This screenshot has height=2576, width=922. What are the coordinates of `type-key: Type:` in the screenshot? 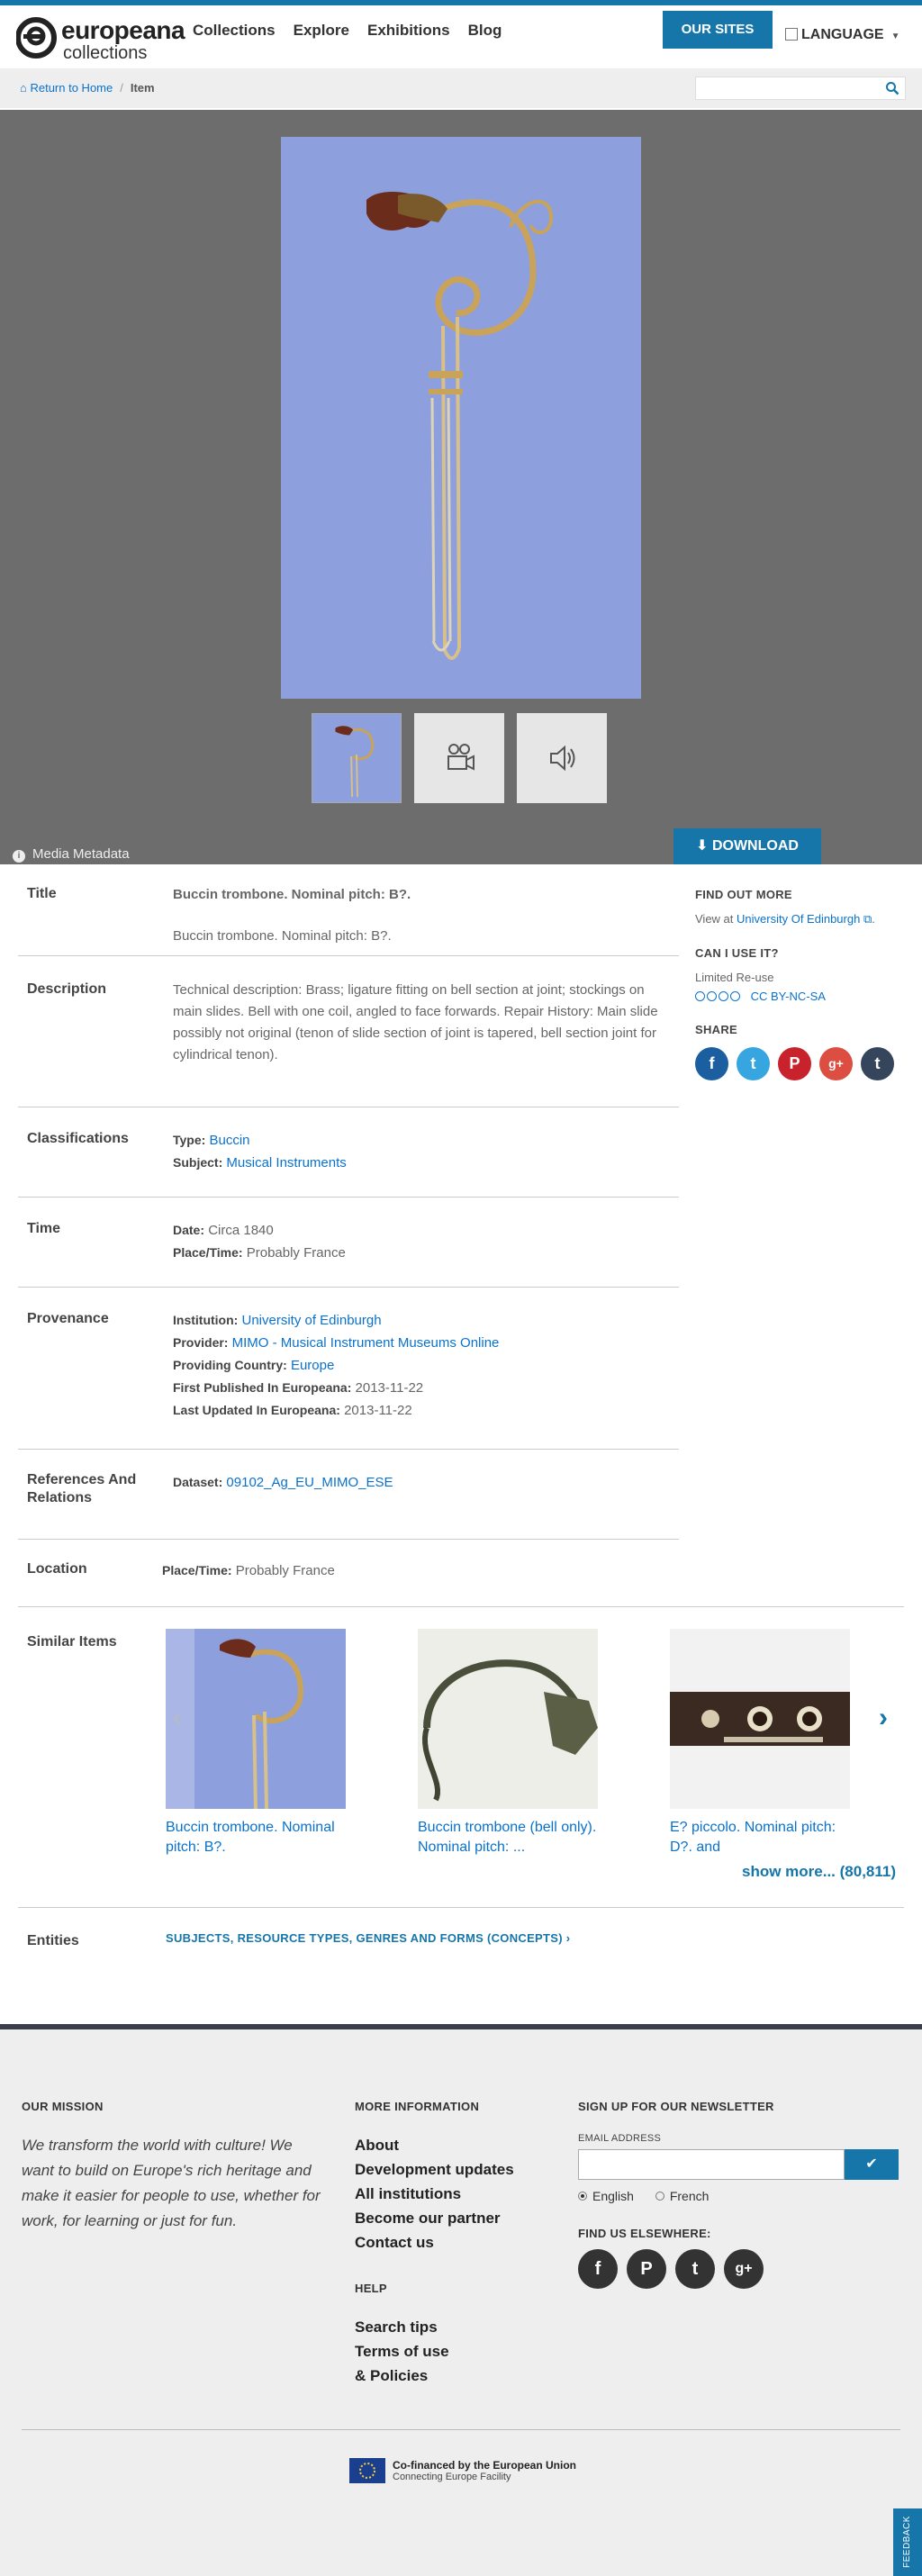 It's located at (189, 1140).